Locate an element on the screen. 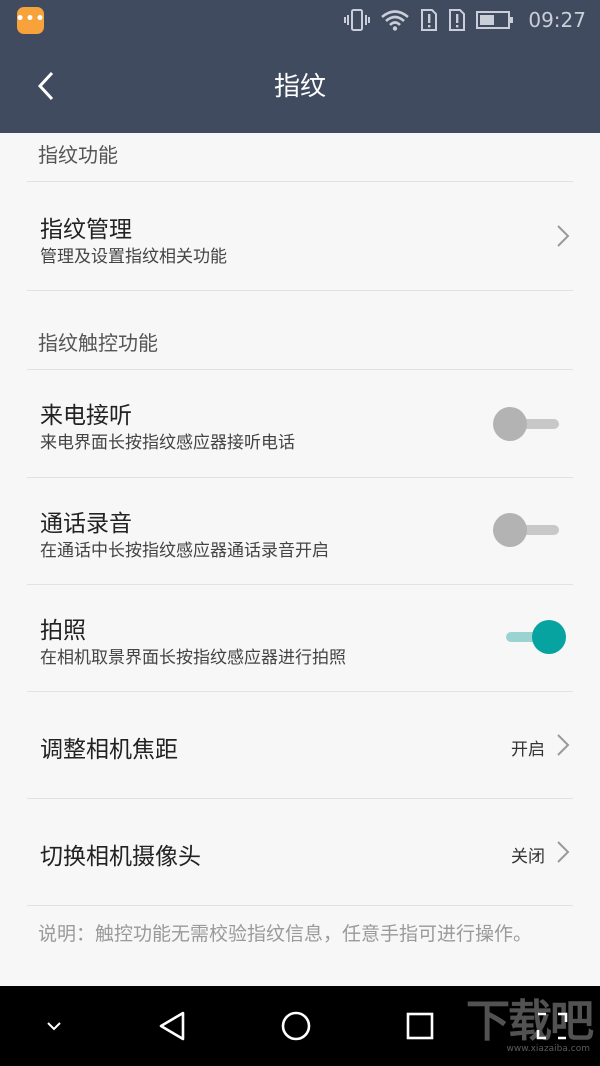  status-time: 09:27 is located at coordinates (557, 20).